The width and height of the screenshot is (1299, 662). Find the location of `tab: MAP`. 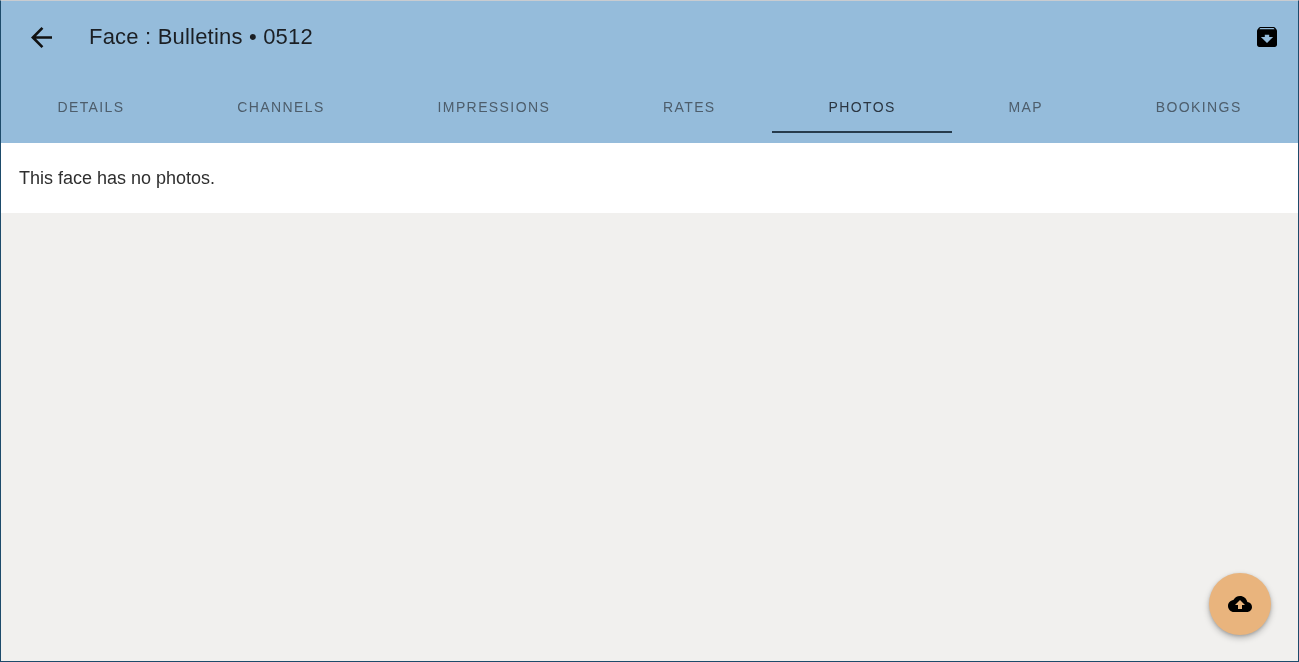

tab: MAP is located at coordinates (1026, 107).